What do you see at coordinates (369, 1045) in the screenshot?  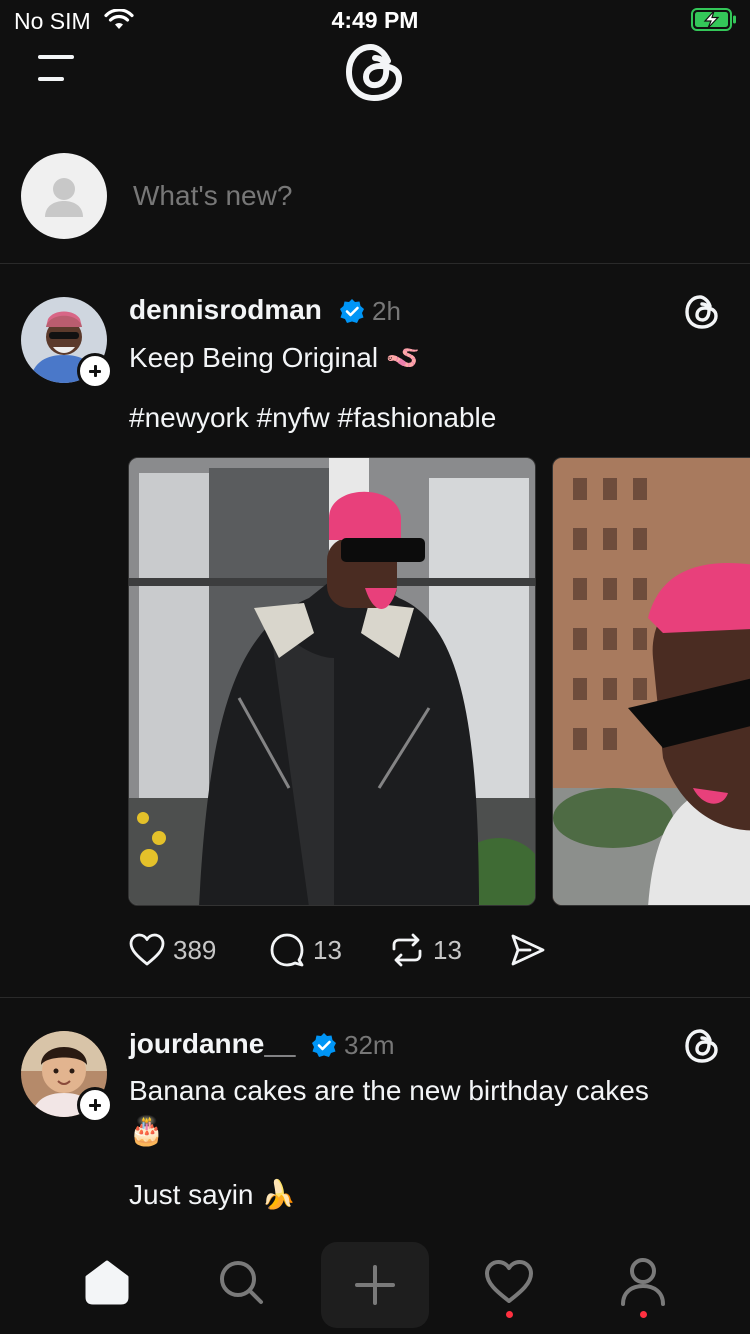 I see `post-time: 32m` at bounding box center [369, 1045].